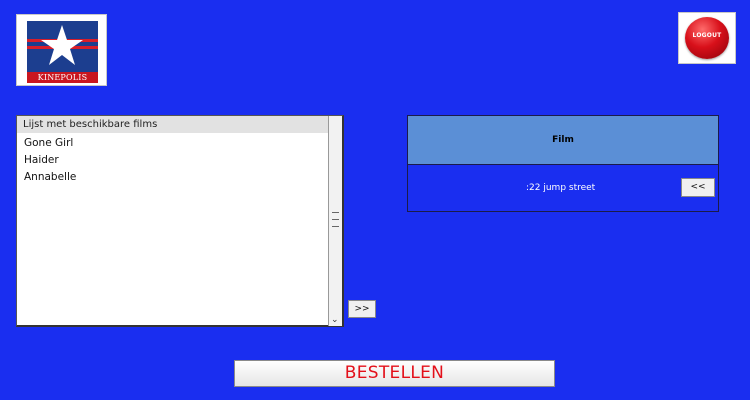  I want to click on logo-text: KINEPOLIS, so click(62, 77).